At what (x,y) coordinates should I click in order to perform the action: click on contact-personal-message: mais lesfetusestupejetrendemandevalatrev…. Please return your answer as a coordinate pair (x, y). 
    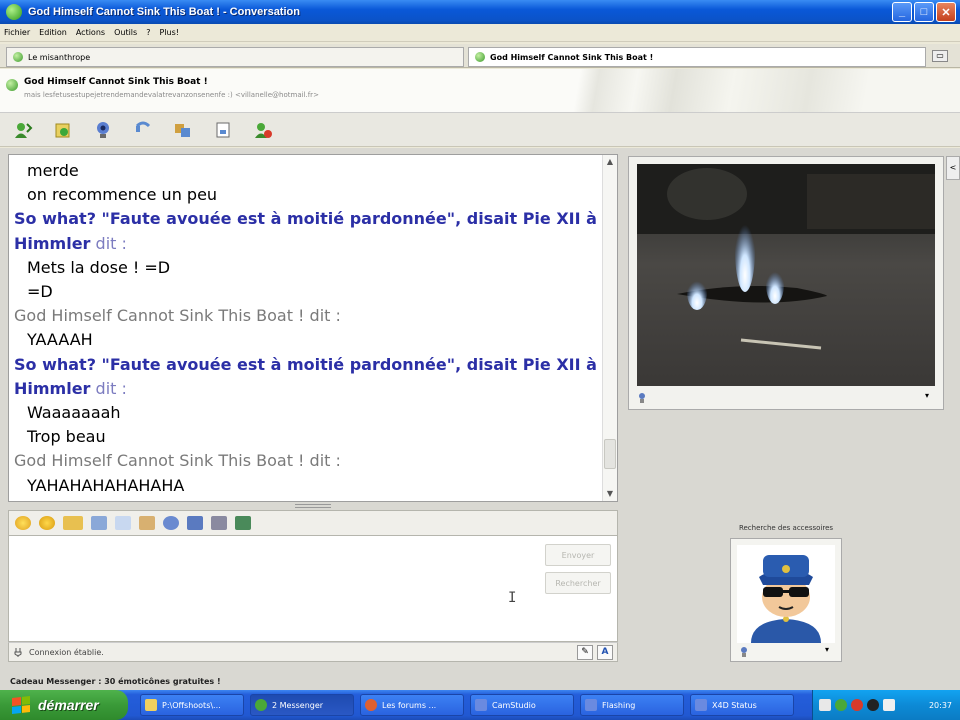
    Looking at the image, I should click on (171, 95).